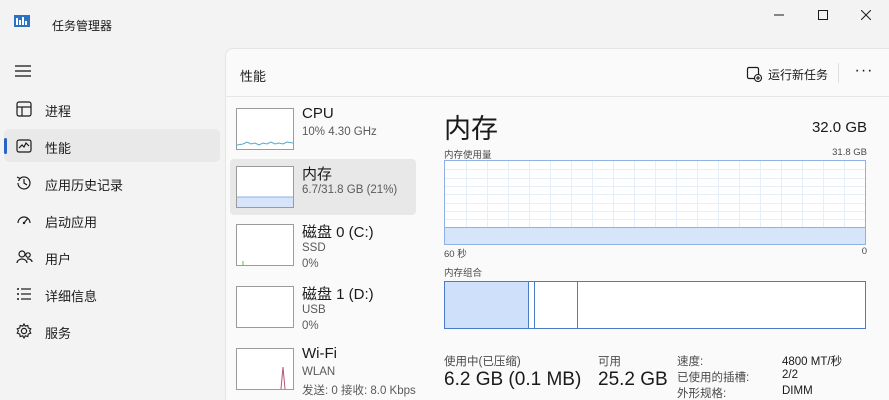  I want to click on perf-item-detail: SSD, so click(314, 248).